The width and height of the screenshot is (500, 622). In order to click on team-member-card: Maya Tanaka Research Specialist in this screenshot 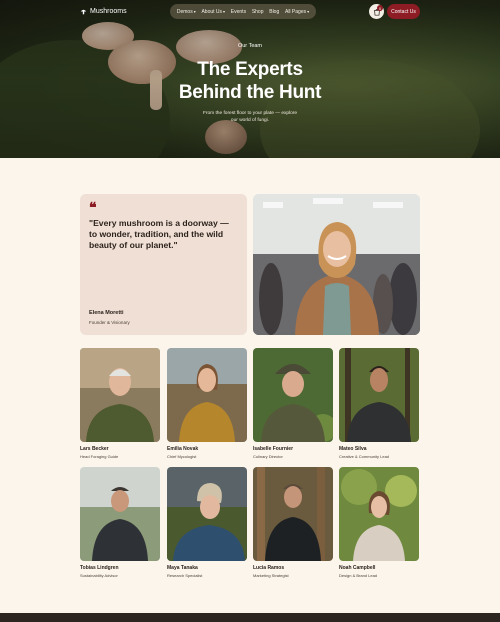, I will do `click(207, 522)`.